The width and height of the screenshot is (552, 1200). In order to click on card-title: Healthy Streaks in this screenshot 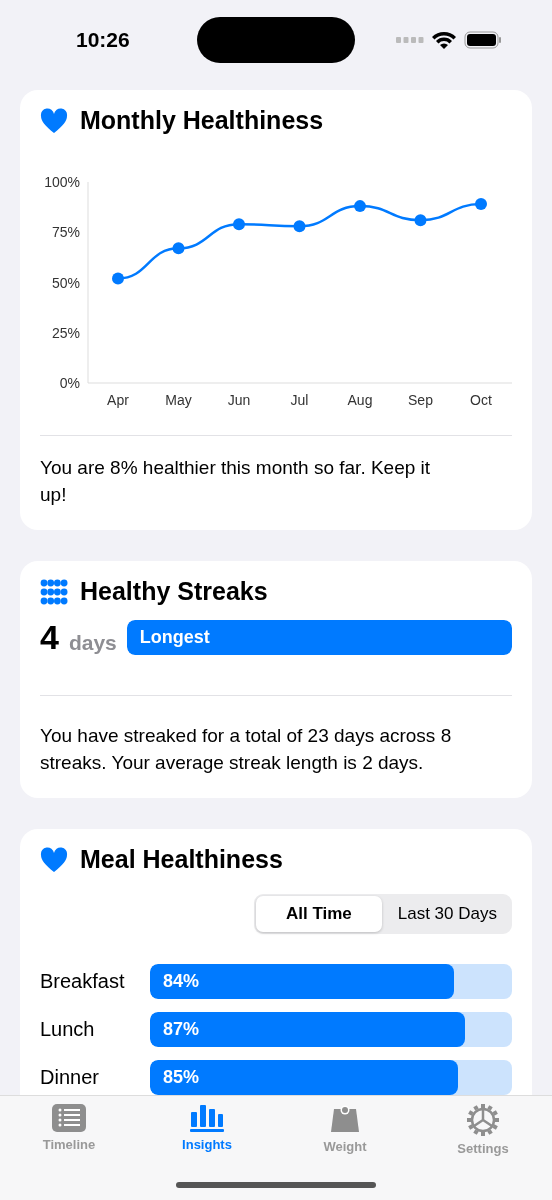, I will do `click(174, 591)`.